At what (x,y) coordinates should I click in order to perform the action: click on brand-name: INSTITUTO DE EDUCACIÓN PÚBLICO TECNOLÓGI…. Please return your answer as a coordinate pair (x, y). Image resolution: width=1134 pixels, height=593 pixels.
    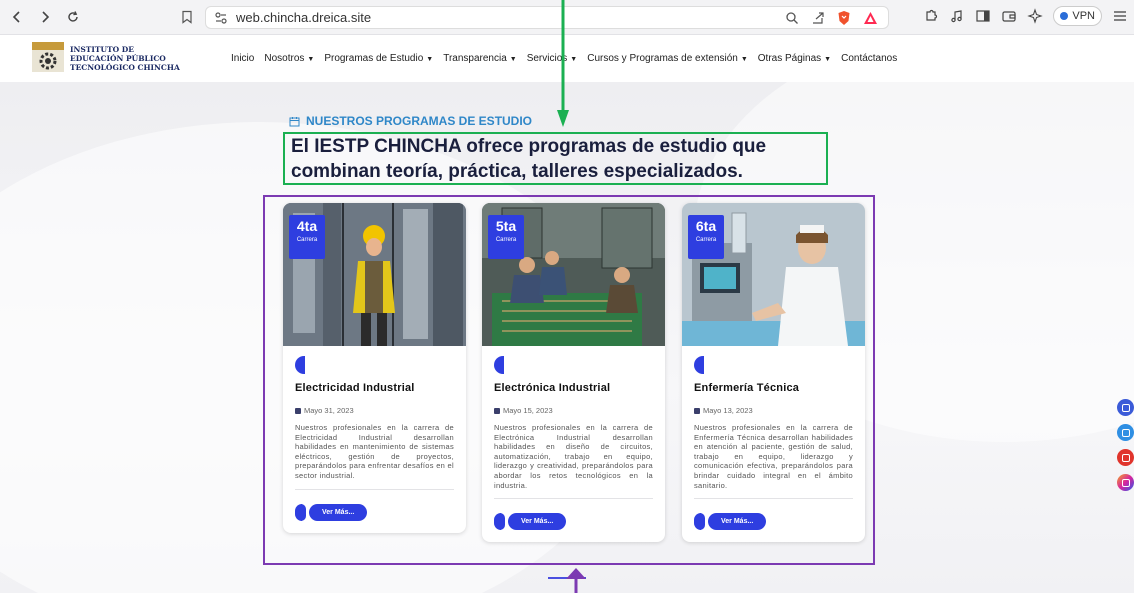
    Looking at the image, I should click on (125, 58).